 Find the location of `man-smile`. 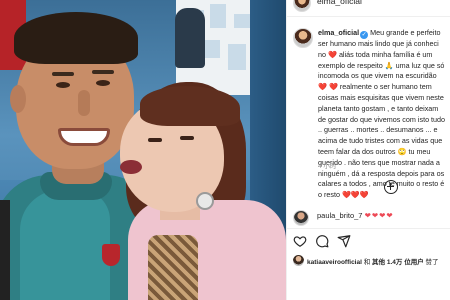

man-smile is located at coordinates (84, 137).